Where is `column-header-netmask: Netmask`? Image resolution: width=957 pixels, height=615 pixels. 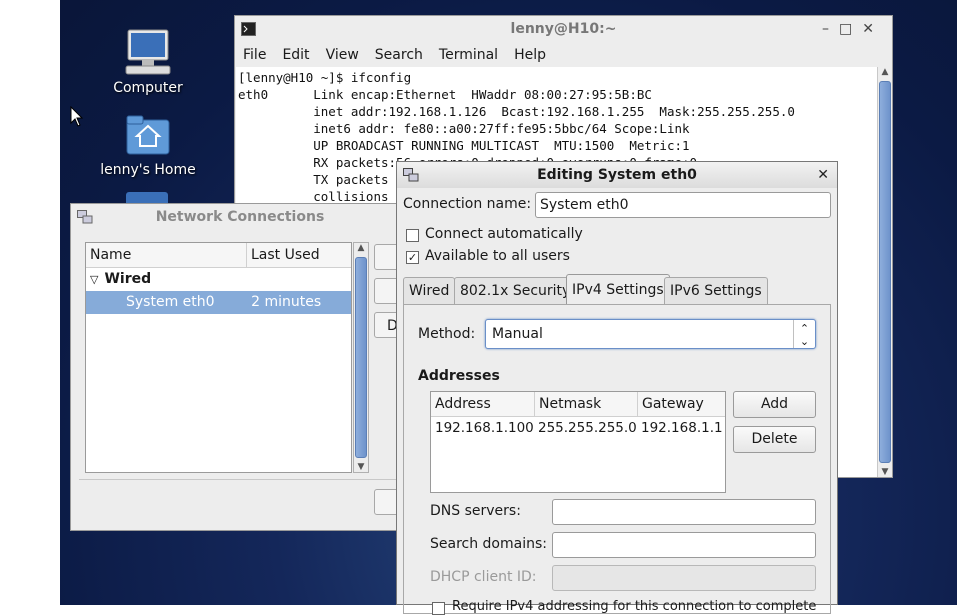
column-header-netmask: Netmask is located at coordinates (586, 404).